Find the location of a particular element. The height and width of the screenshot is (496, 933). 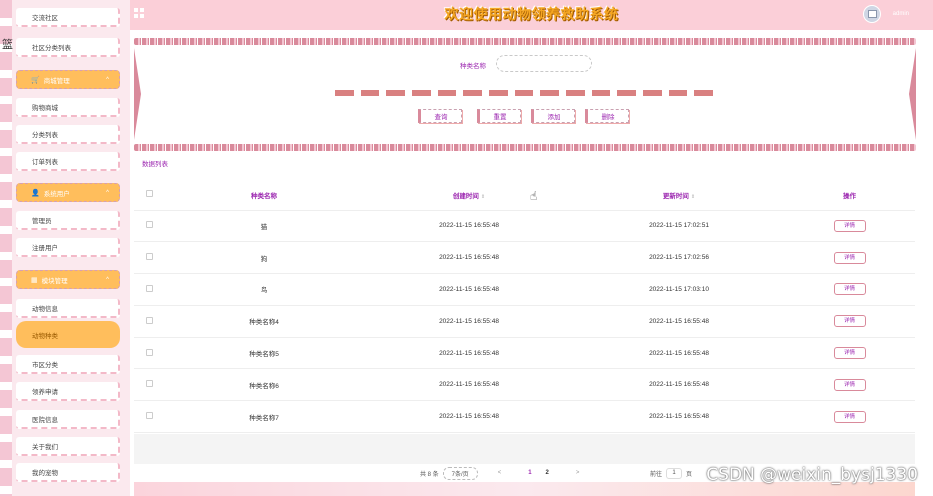

sidebar-item-label: 动物信息 is located at coordinates (45, 309).